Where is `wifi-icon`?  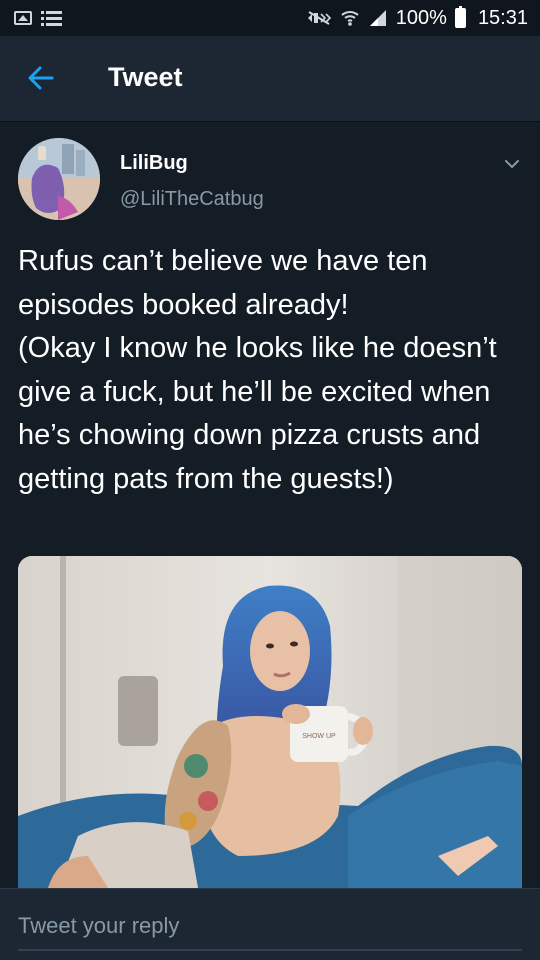
wifi-icon is located at coordinates (350, 18).